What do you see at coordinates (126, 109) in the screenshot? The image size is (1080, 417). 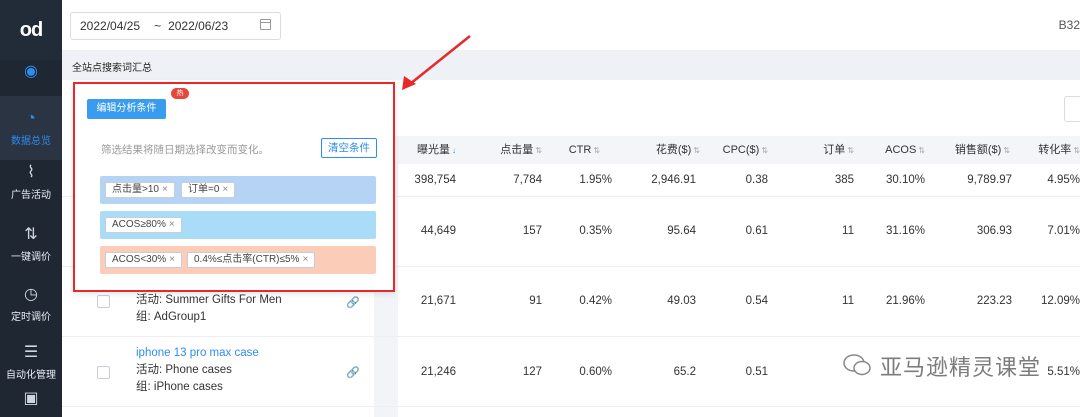 I see `edit-conditions-button: 编辑分析条件` at bounding box center [126, 109].